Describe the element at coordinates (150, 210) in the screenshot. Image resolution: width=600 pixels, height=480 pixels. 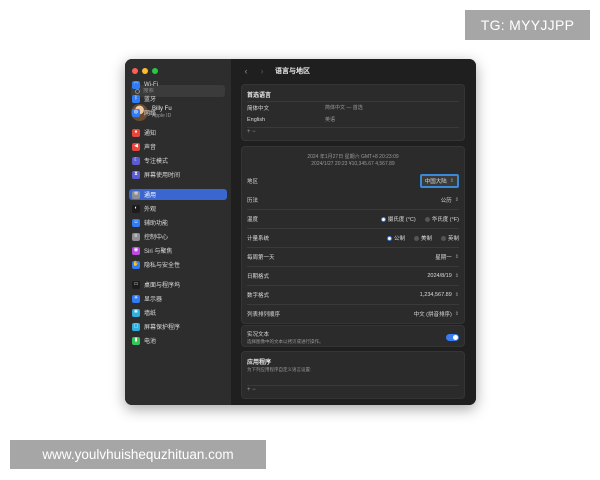
I see `sidebar-item-label: 外观` at that location.